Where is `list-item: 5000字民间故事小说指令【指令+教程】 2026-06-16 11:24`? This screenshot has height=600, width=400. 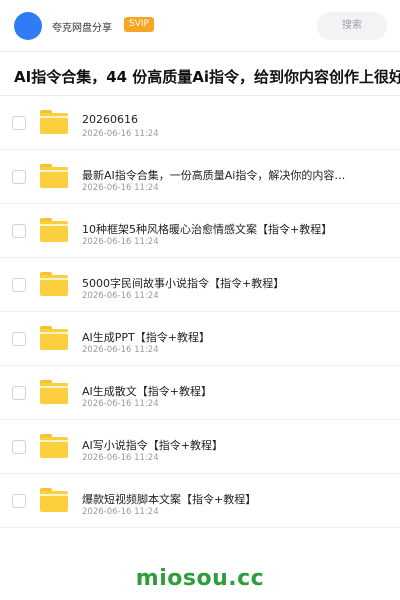
list-item: 5000字民间故事小说指令【指令+教程】 2026-06-16 11:24 is located at coordinates (200, 285).